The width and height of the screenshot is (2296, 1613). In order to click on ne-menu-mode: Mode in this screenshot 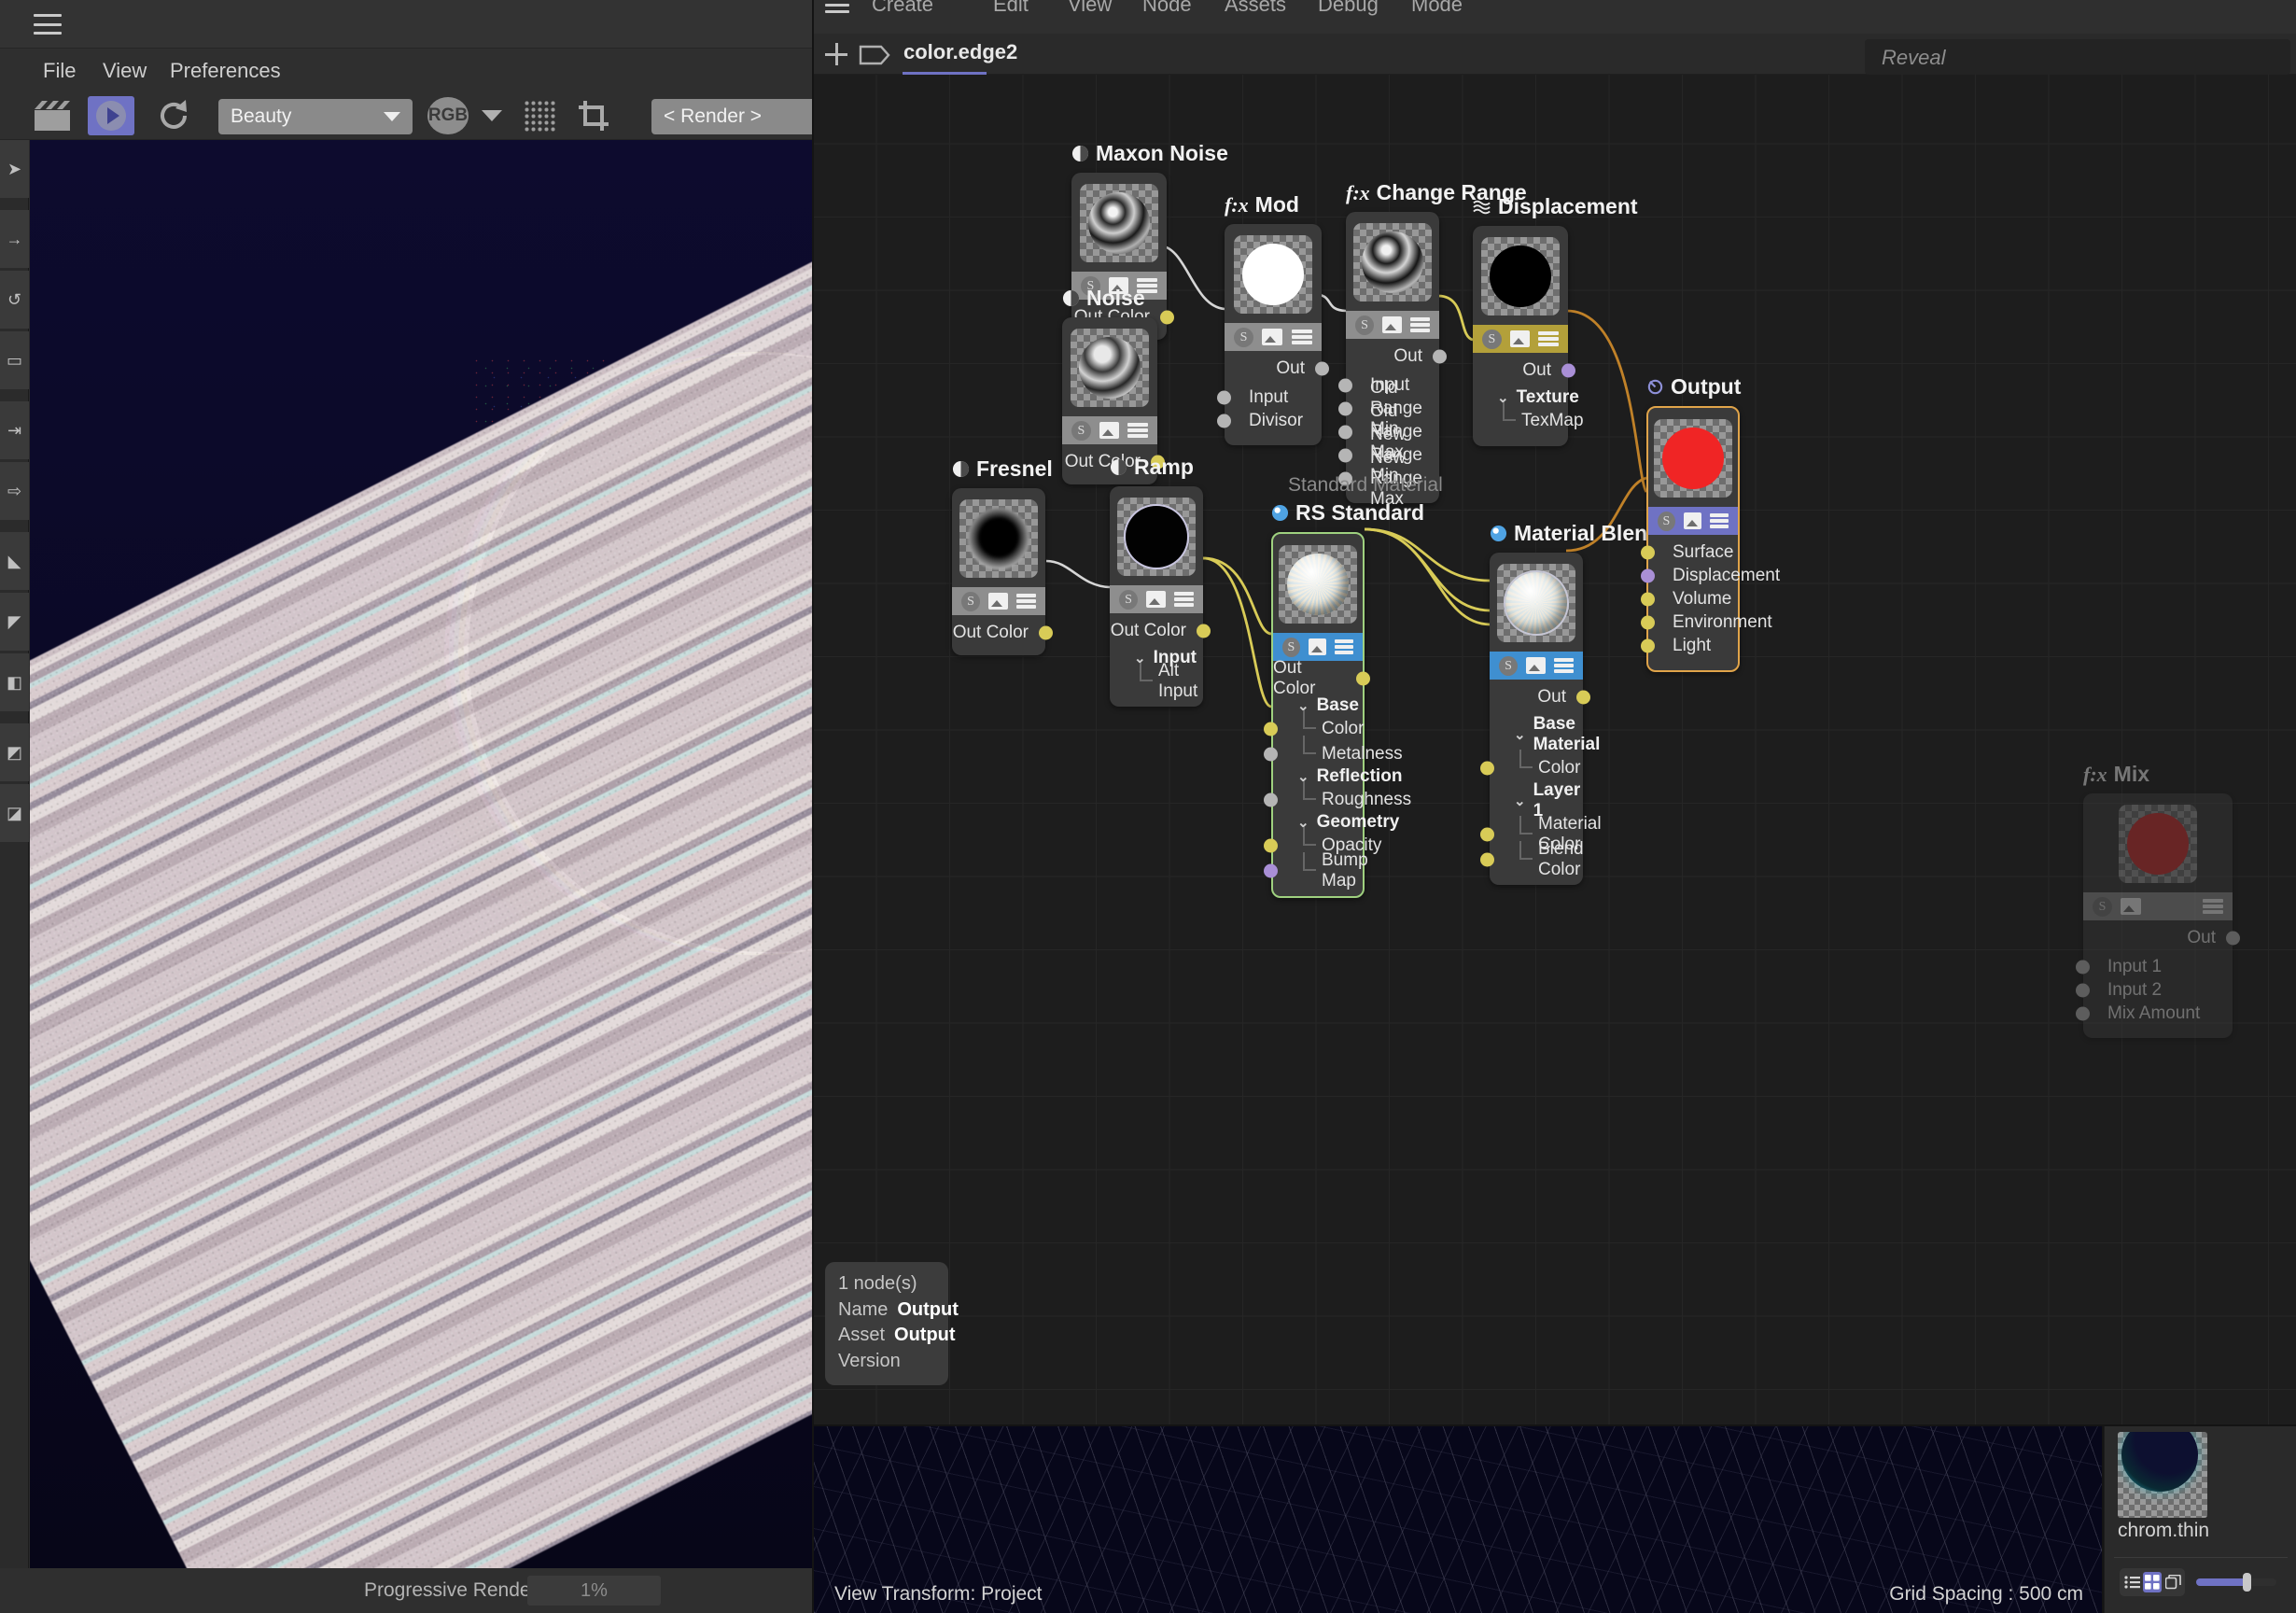, I will do `click(1437, 8)`.